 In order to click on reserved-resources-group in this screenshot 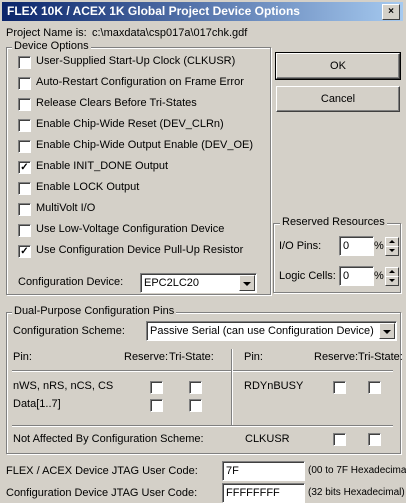, I will do `click(337, 258)`.